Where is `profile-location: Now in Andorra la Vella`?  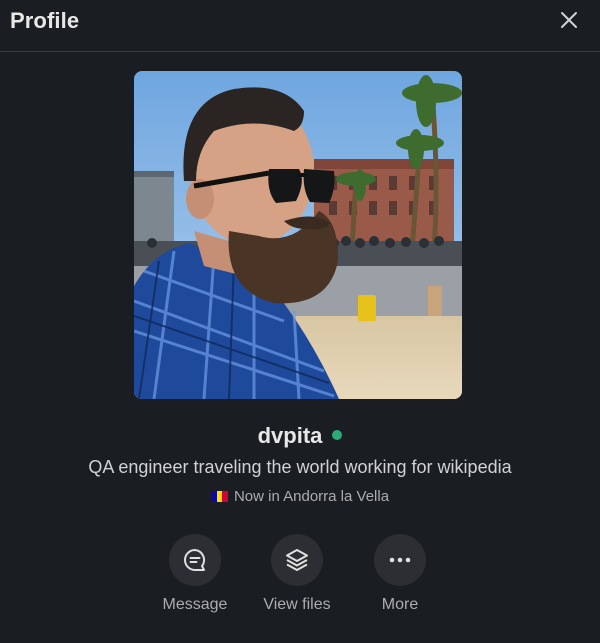 profile-location: Now in Andorra la Vella is located at coordinates (311, 496).